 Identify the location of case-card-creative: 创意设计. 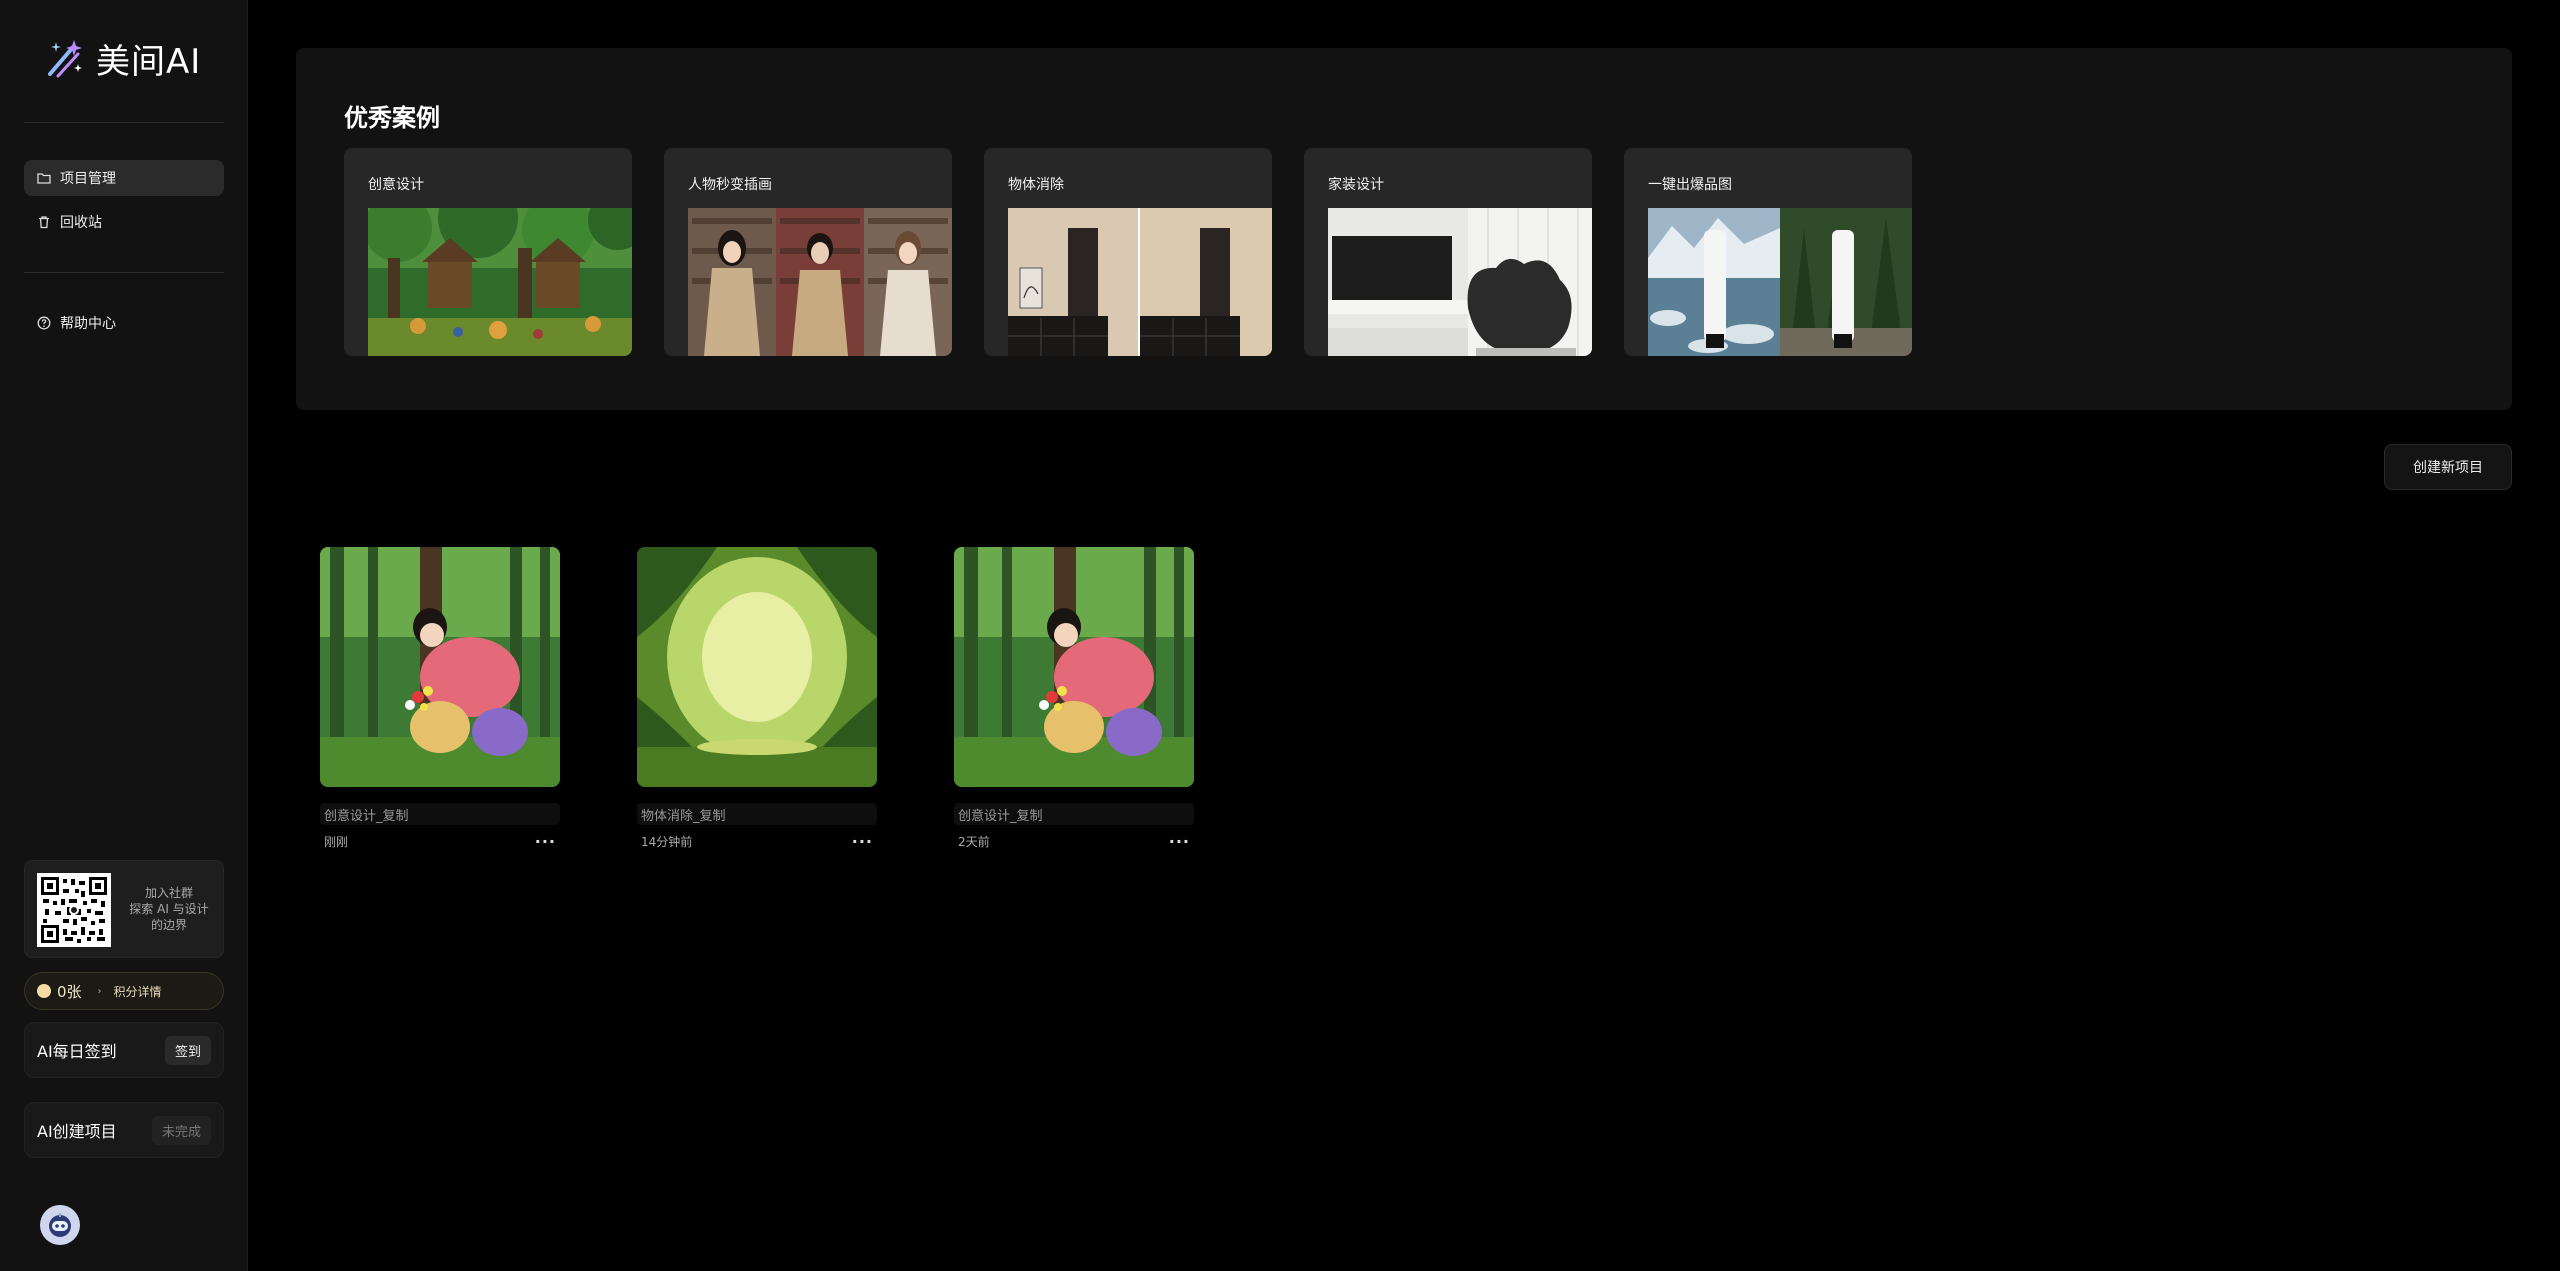
(488, 252).